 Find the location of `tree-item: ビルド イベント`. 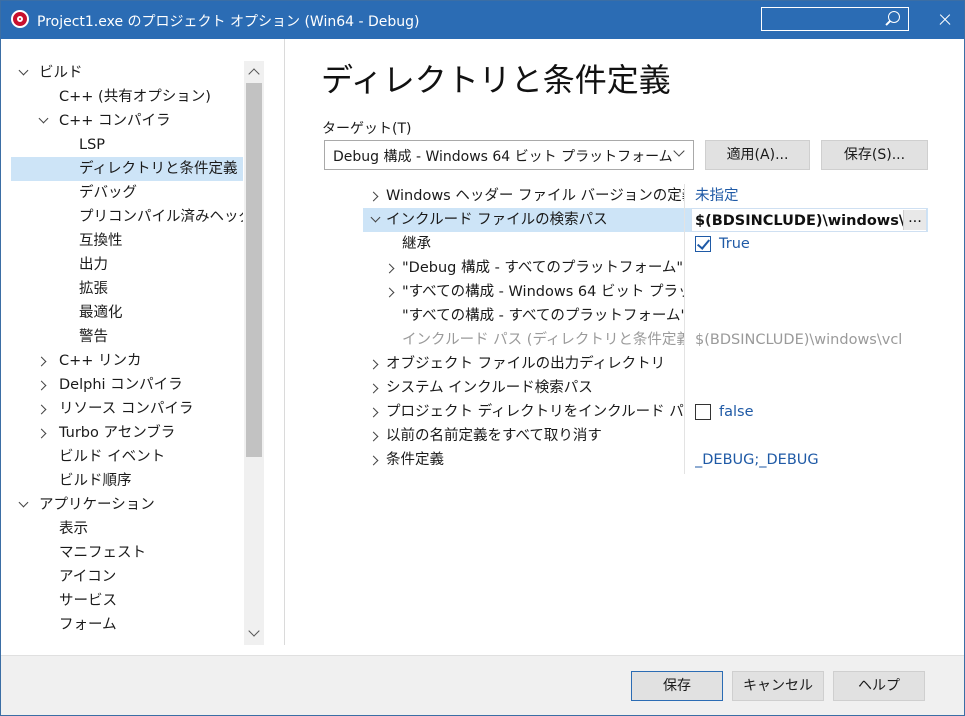

tree-item: ビルド イベント is located at coordinates (127, 457).